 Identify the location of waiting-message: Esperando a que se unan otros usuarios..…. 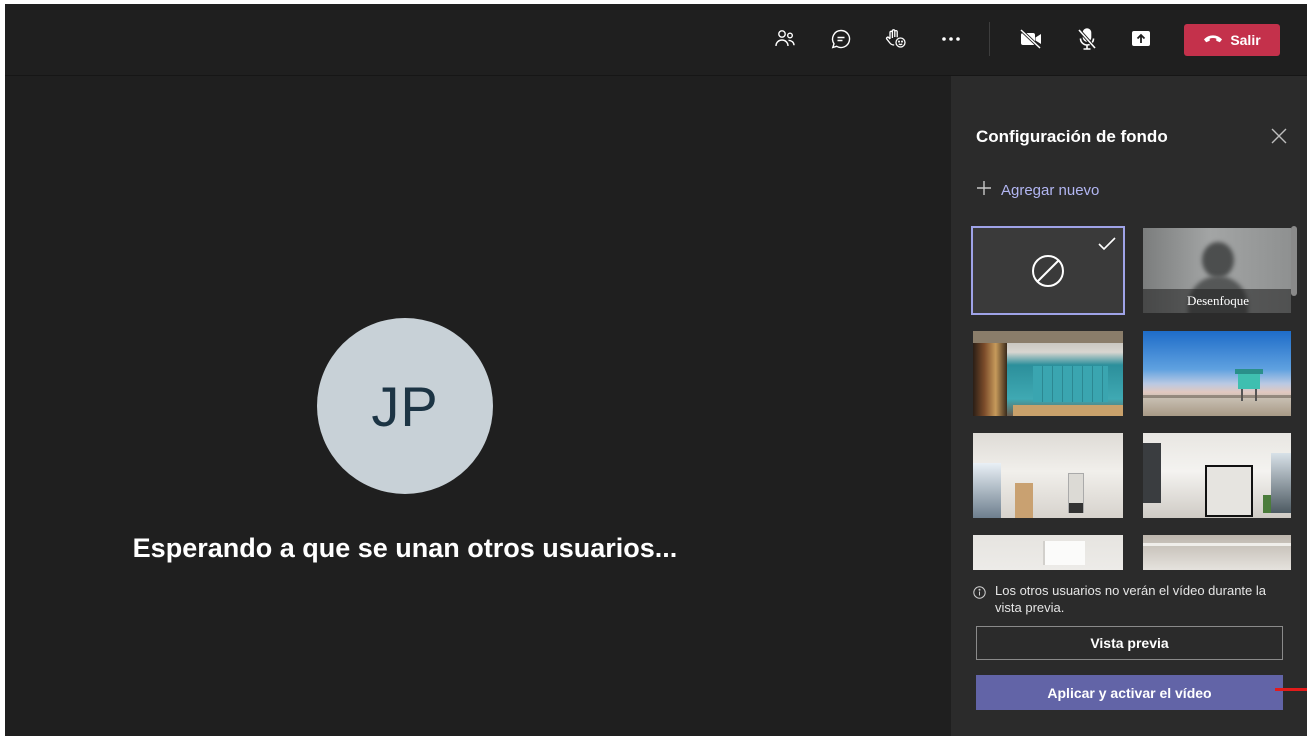
(405, 548).